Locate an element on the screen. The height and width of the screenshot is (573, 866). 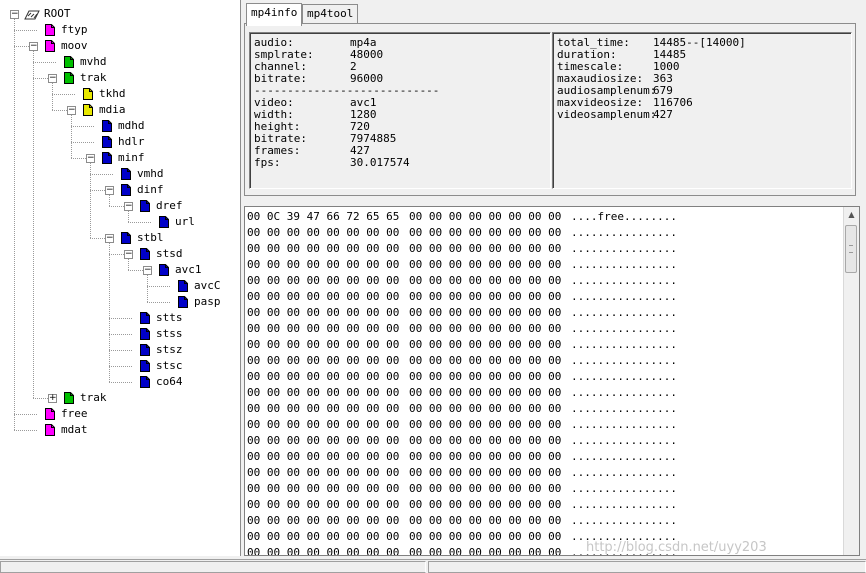
info-value: 30.017574 is located at coordinates (380, 162).